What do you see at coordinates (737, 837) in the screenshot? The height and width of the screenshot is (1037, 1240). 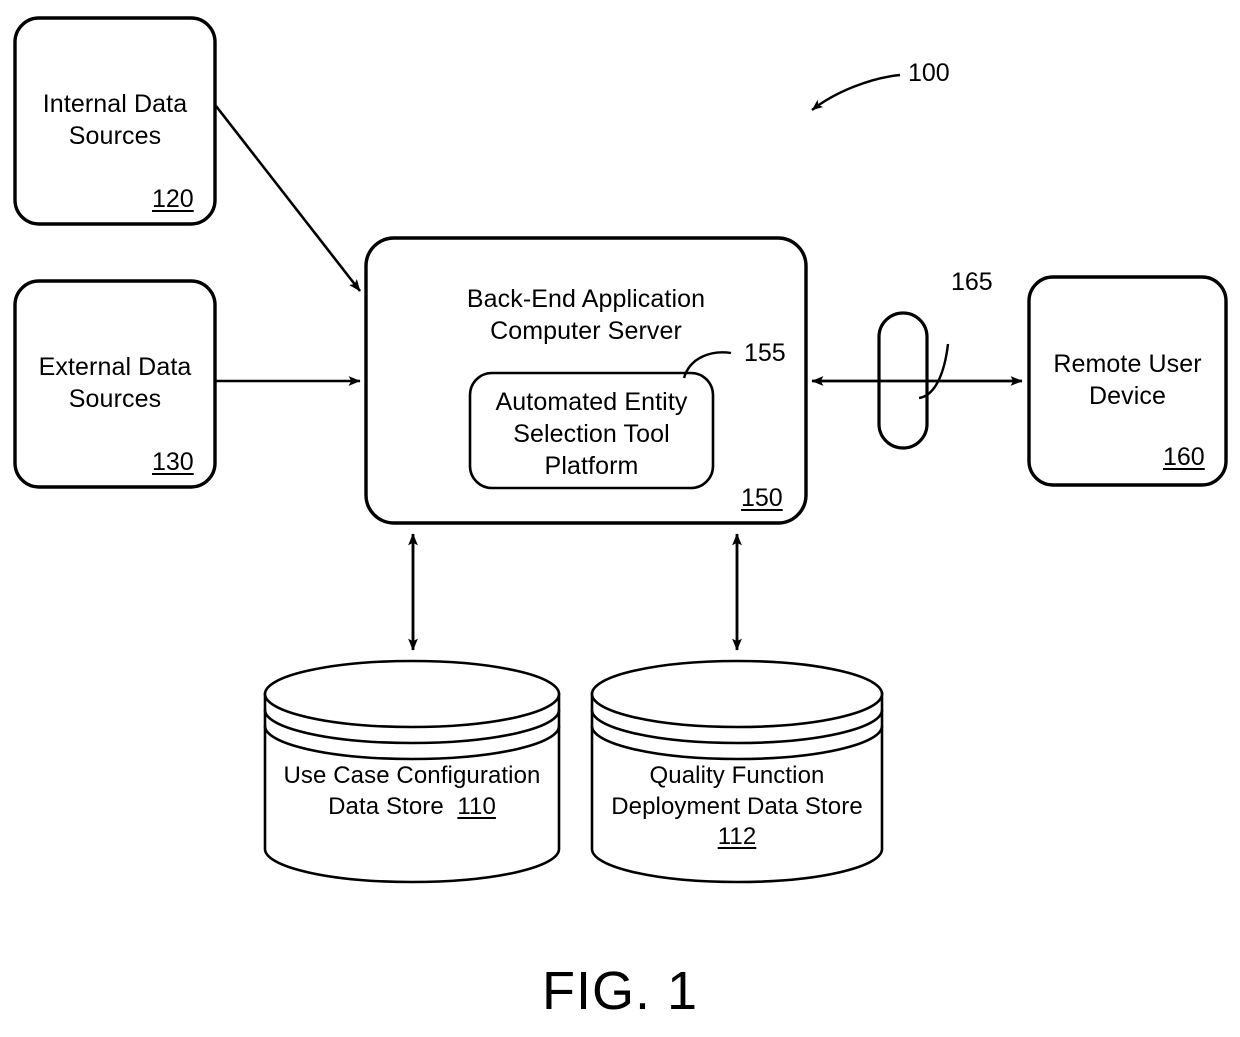 I see `qfd-store-ref: 112` at bounding box center [737, 837].